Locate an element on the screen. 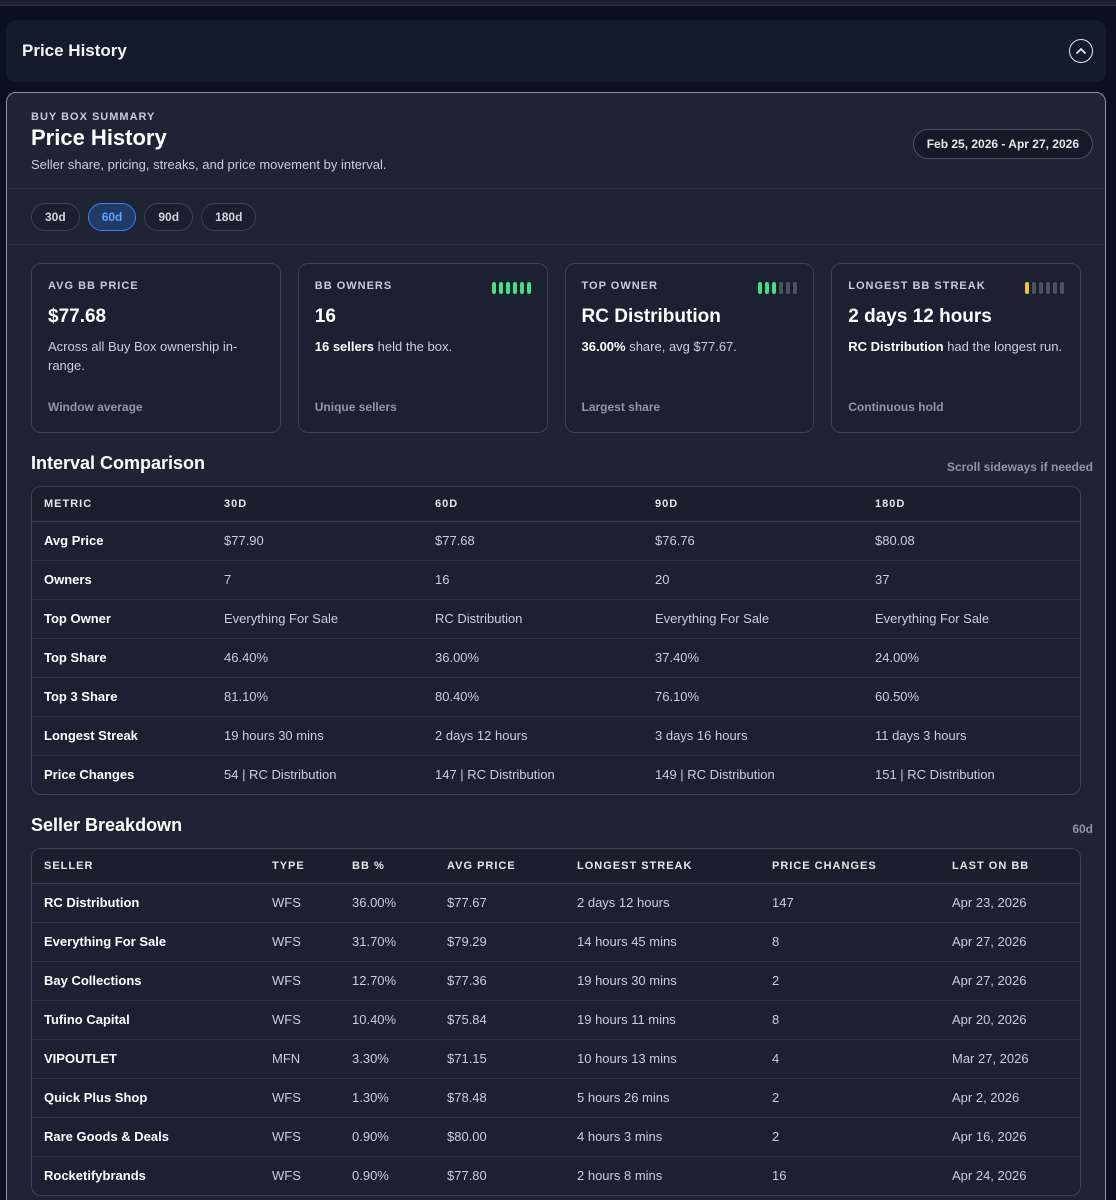  table-cell: 151 | RC Distribution is located at coordinates (971, 774).